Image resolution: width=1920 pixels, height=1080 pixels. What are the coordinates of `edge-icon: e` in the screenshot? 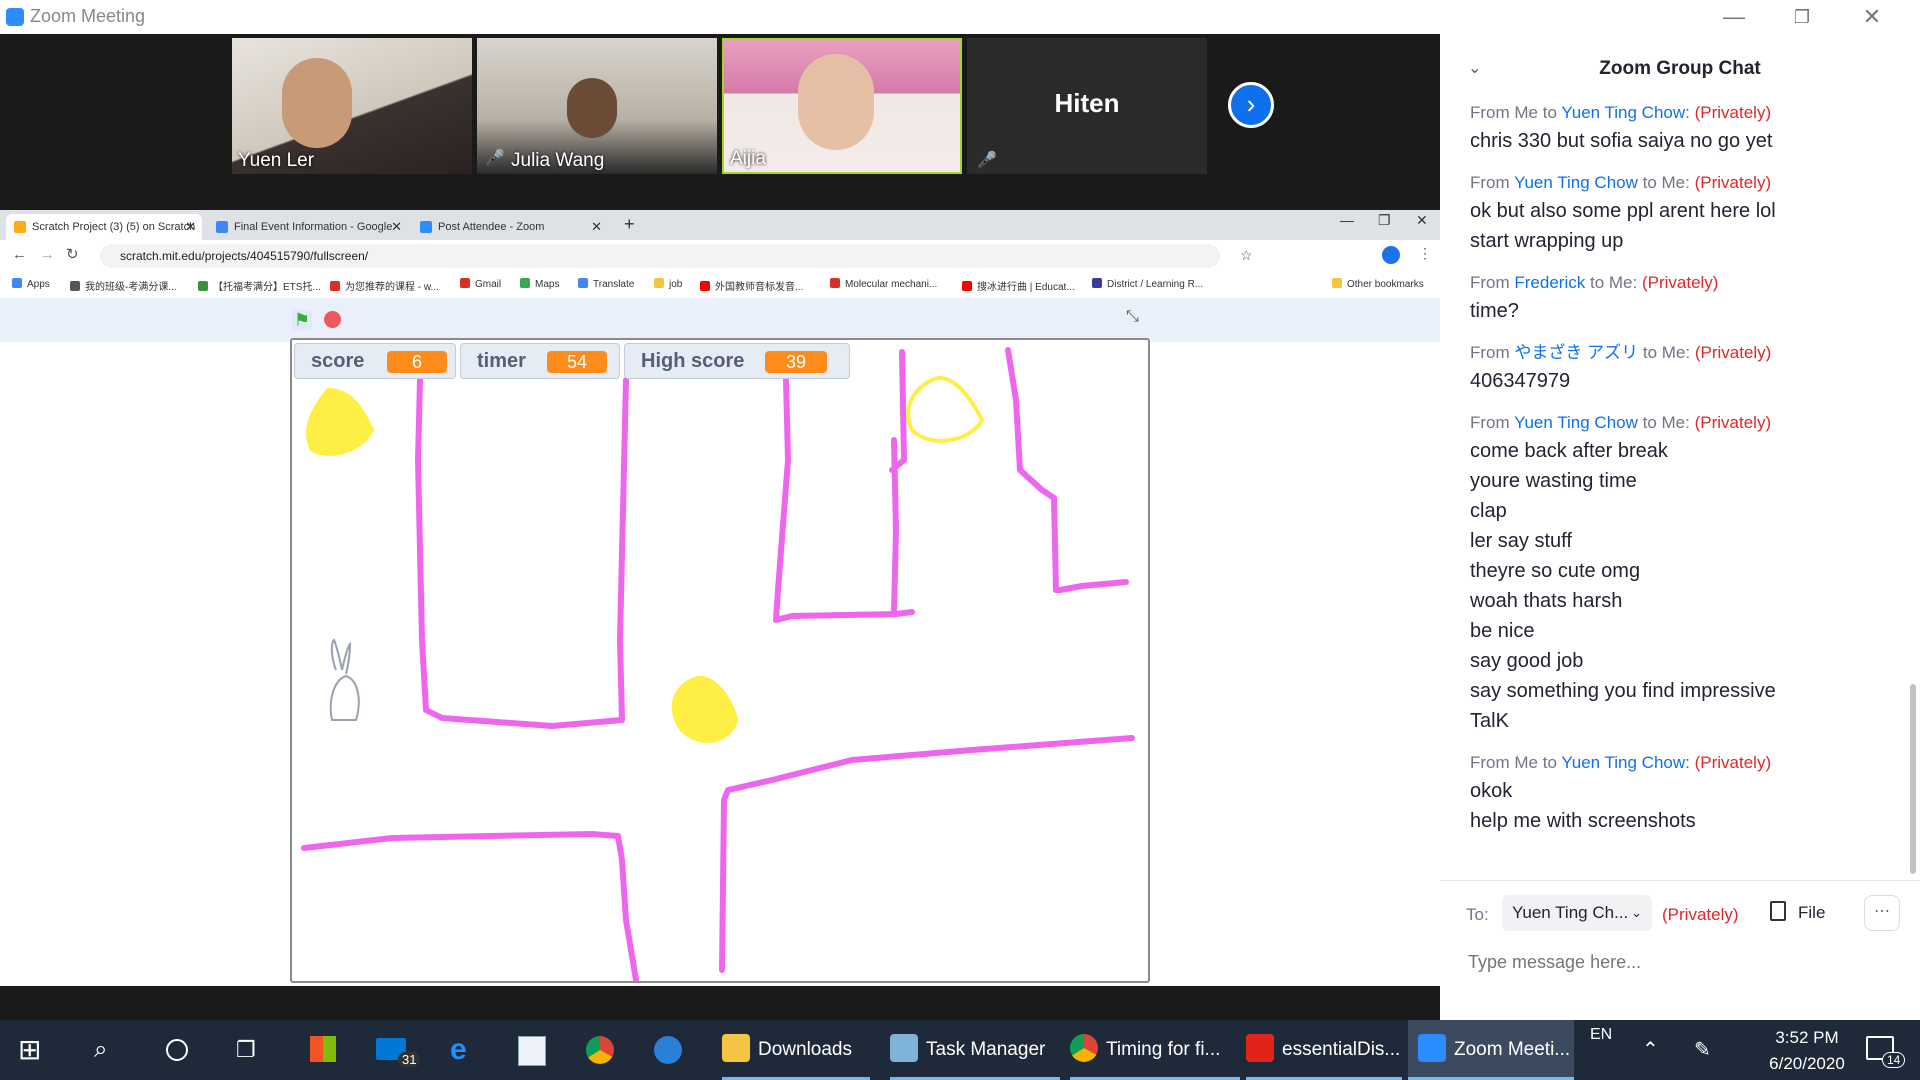 It's located at (466, 1050).